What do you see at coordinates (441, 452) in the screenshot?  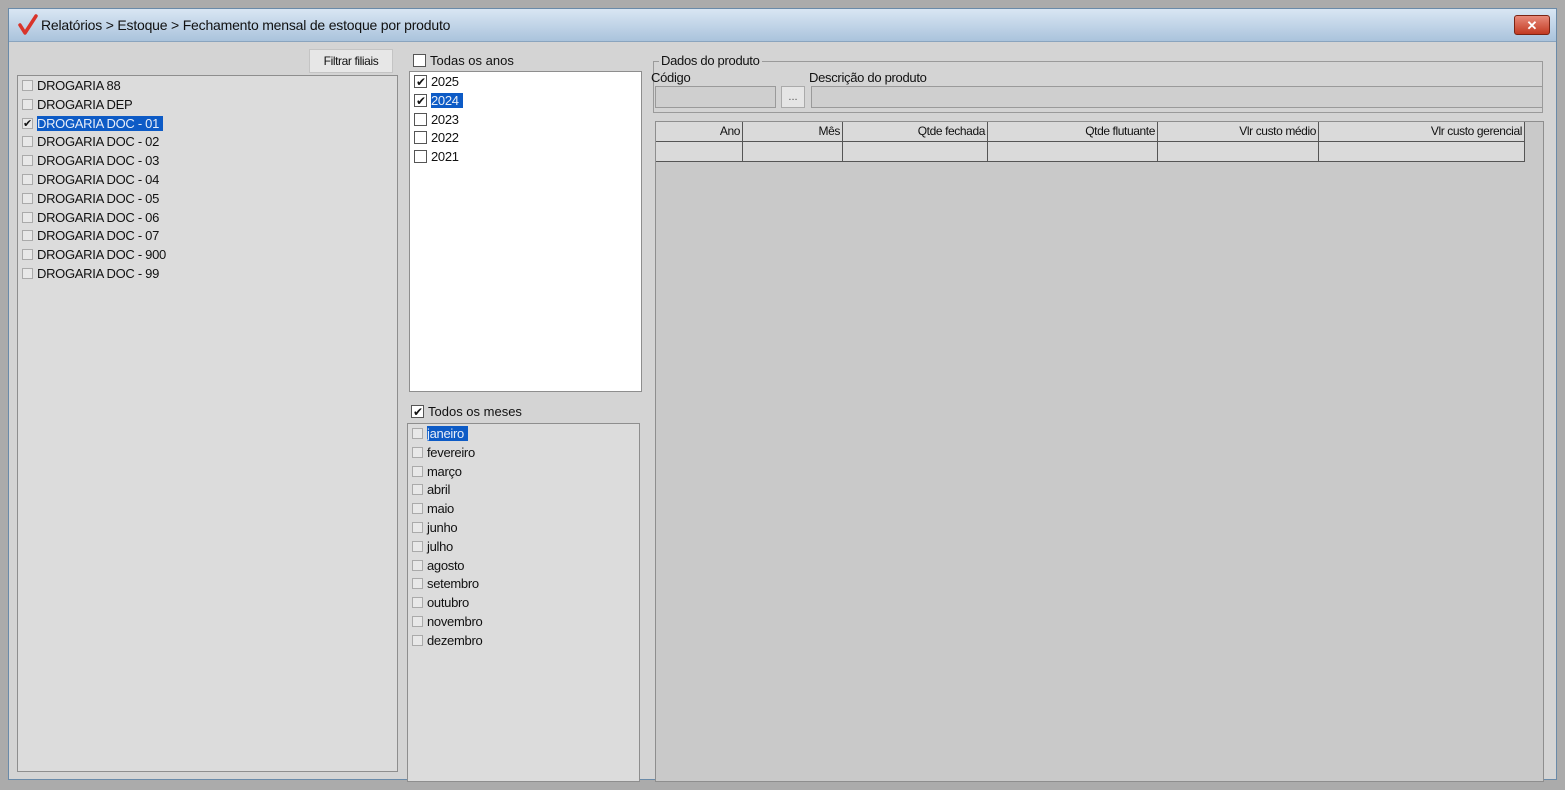 I see `month-item: fevereiro` at bounding box center [441, 452].